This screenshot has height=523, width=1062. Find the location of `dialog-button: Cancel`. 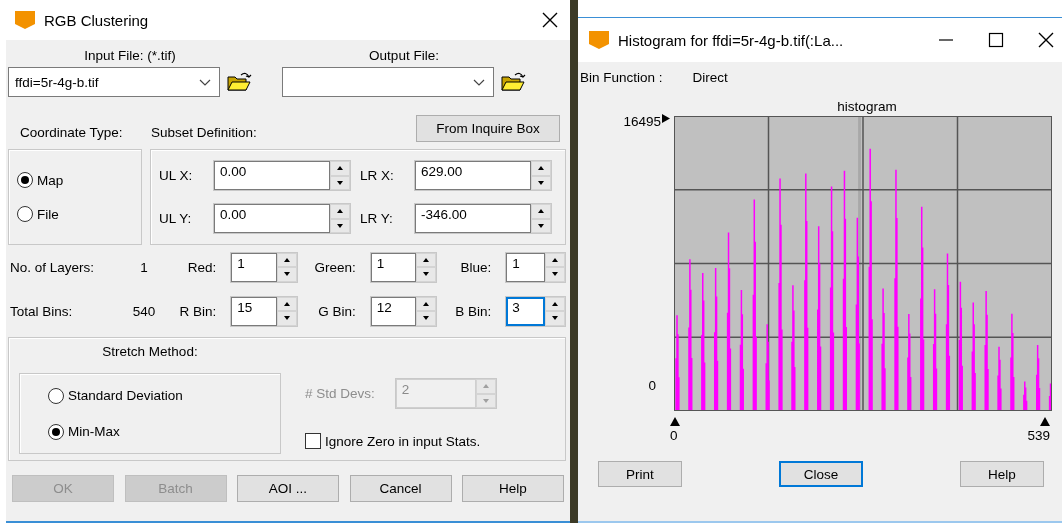

dialog-button: Cancel is located at coordinates (400, 488).